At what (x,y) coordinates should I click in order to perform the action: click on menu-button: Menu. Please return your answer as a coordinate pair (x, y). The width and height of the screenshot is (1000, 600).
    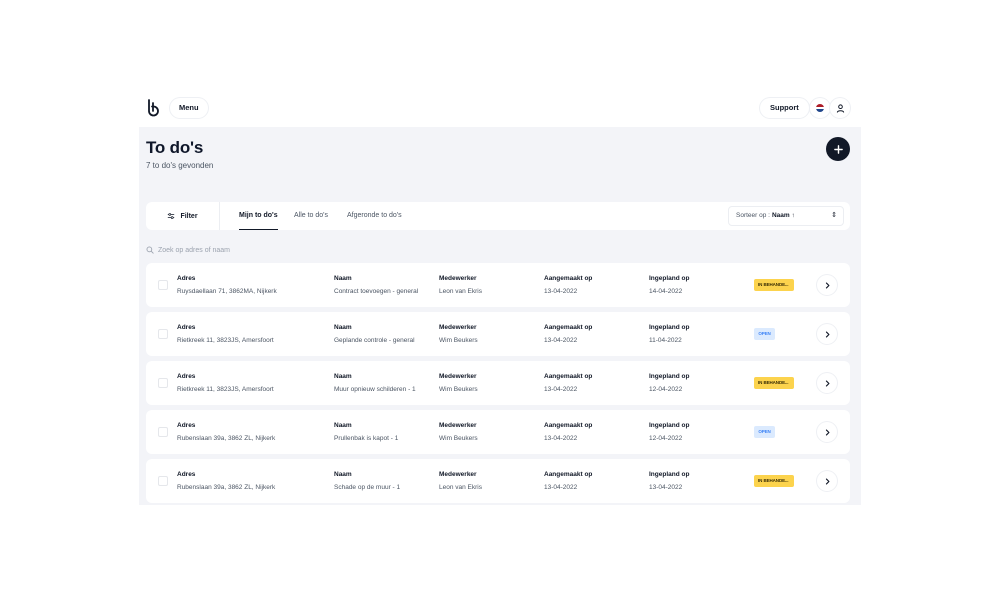
    Looking at the image, I should click on (189, 108).